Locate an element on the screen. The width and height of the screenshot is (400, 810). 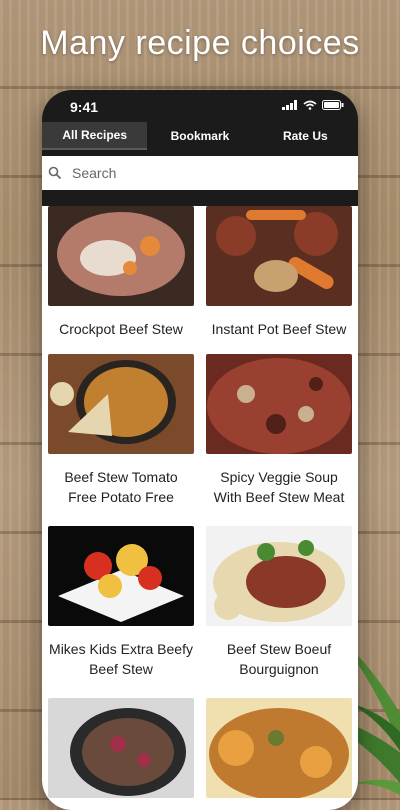
recipe-card-spicy-veggie-soup: Spicy Veggie Soup With Beef Stew Meat is located at coordinates (279, 430).